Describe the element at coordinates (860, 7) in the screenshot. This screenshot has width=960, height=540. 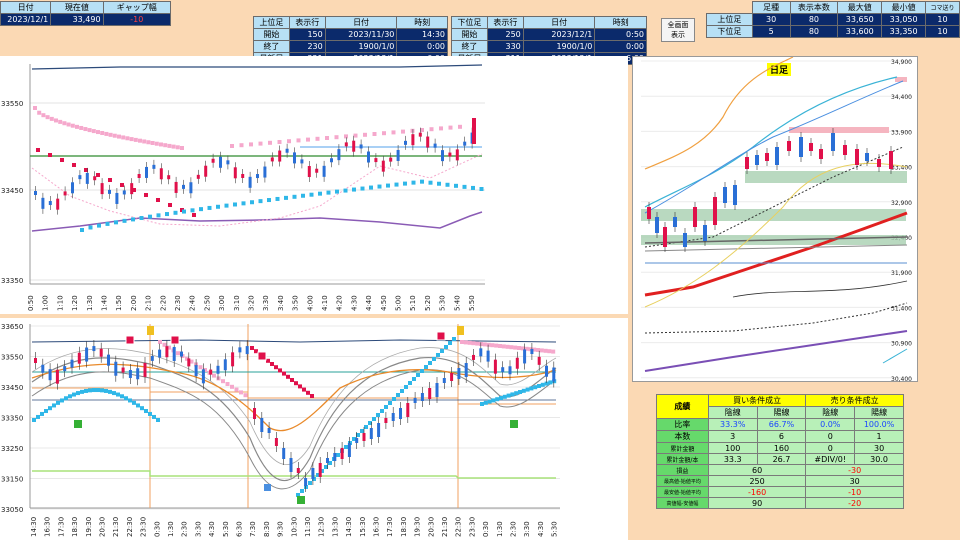
I see `foot-header-max: 最大値` at that location.